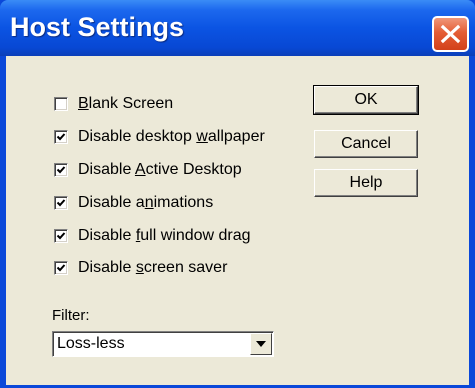 This screenshot has height=388, width=475. I want to click on disable-full-window-drag-checkbox: Disable full window drag, so click(152, 236).